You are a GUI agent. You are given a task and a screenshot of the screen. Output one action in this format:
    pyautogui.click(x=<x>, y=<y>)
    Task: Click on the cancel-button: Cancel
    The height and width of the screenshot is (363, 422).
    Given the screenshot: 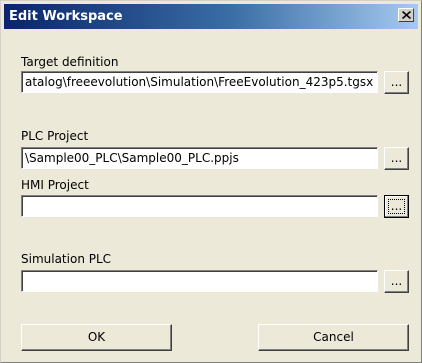 What is the action you would take?
    pyautogui.click(x=333, y=337)
    